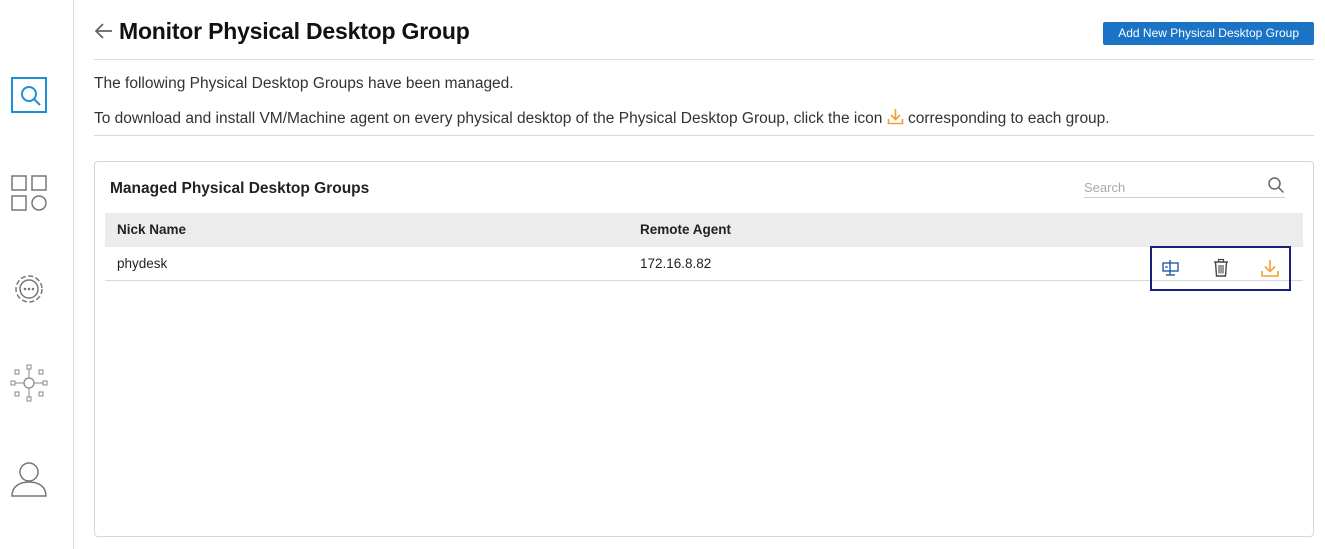  I want to click on search-box, so click(1184, 187).